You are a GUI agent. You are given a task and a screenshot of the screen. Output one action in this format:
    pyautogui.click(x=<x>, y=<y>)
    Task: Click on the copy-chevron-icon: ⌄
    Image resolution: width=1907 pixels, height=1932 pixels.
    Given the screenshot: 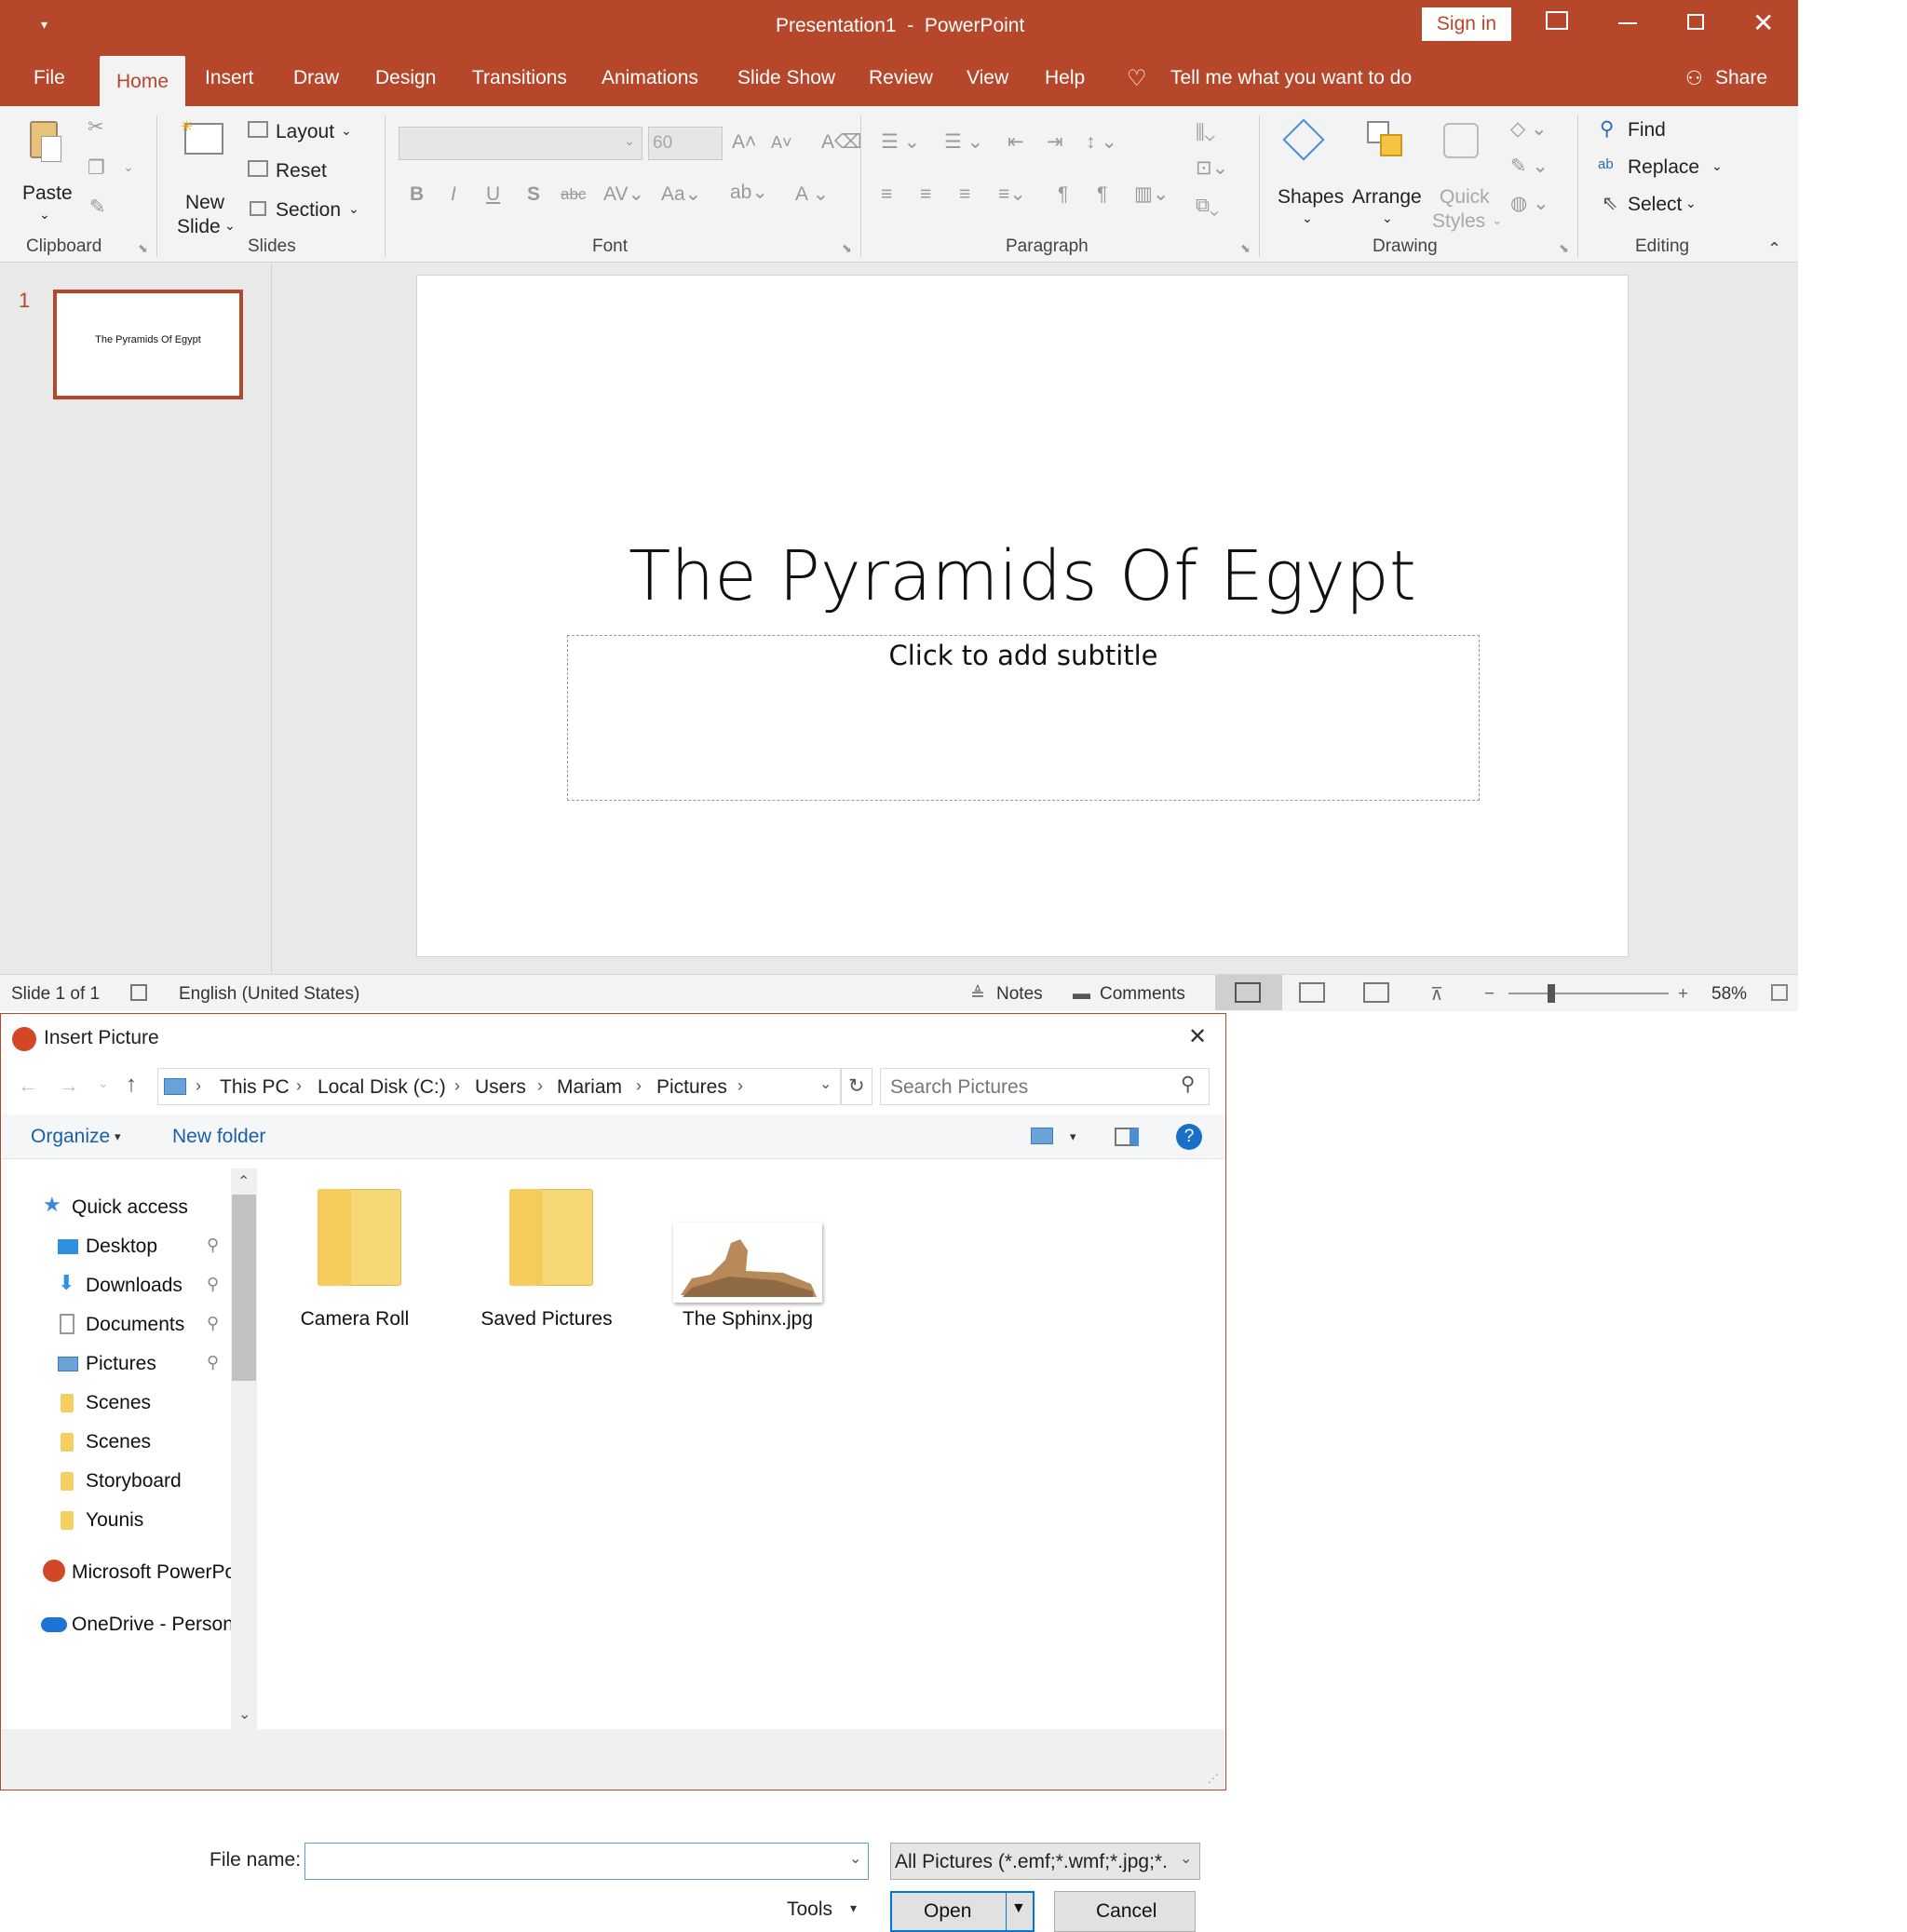 What is the action you would take?
    pyautogui.click(x=128, y=167)
    